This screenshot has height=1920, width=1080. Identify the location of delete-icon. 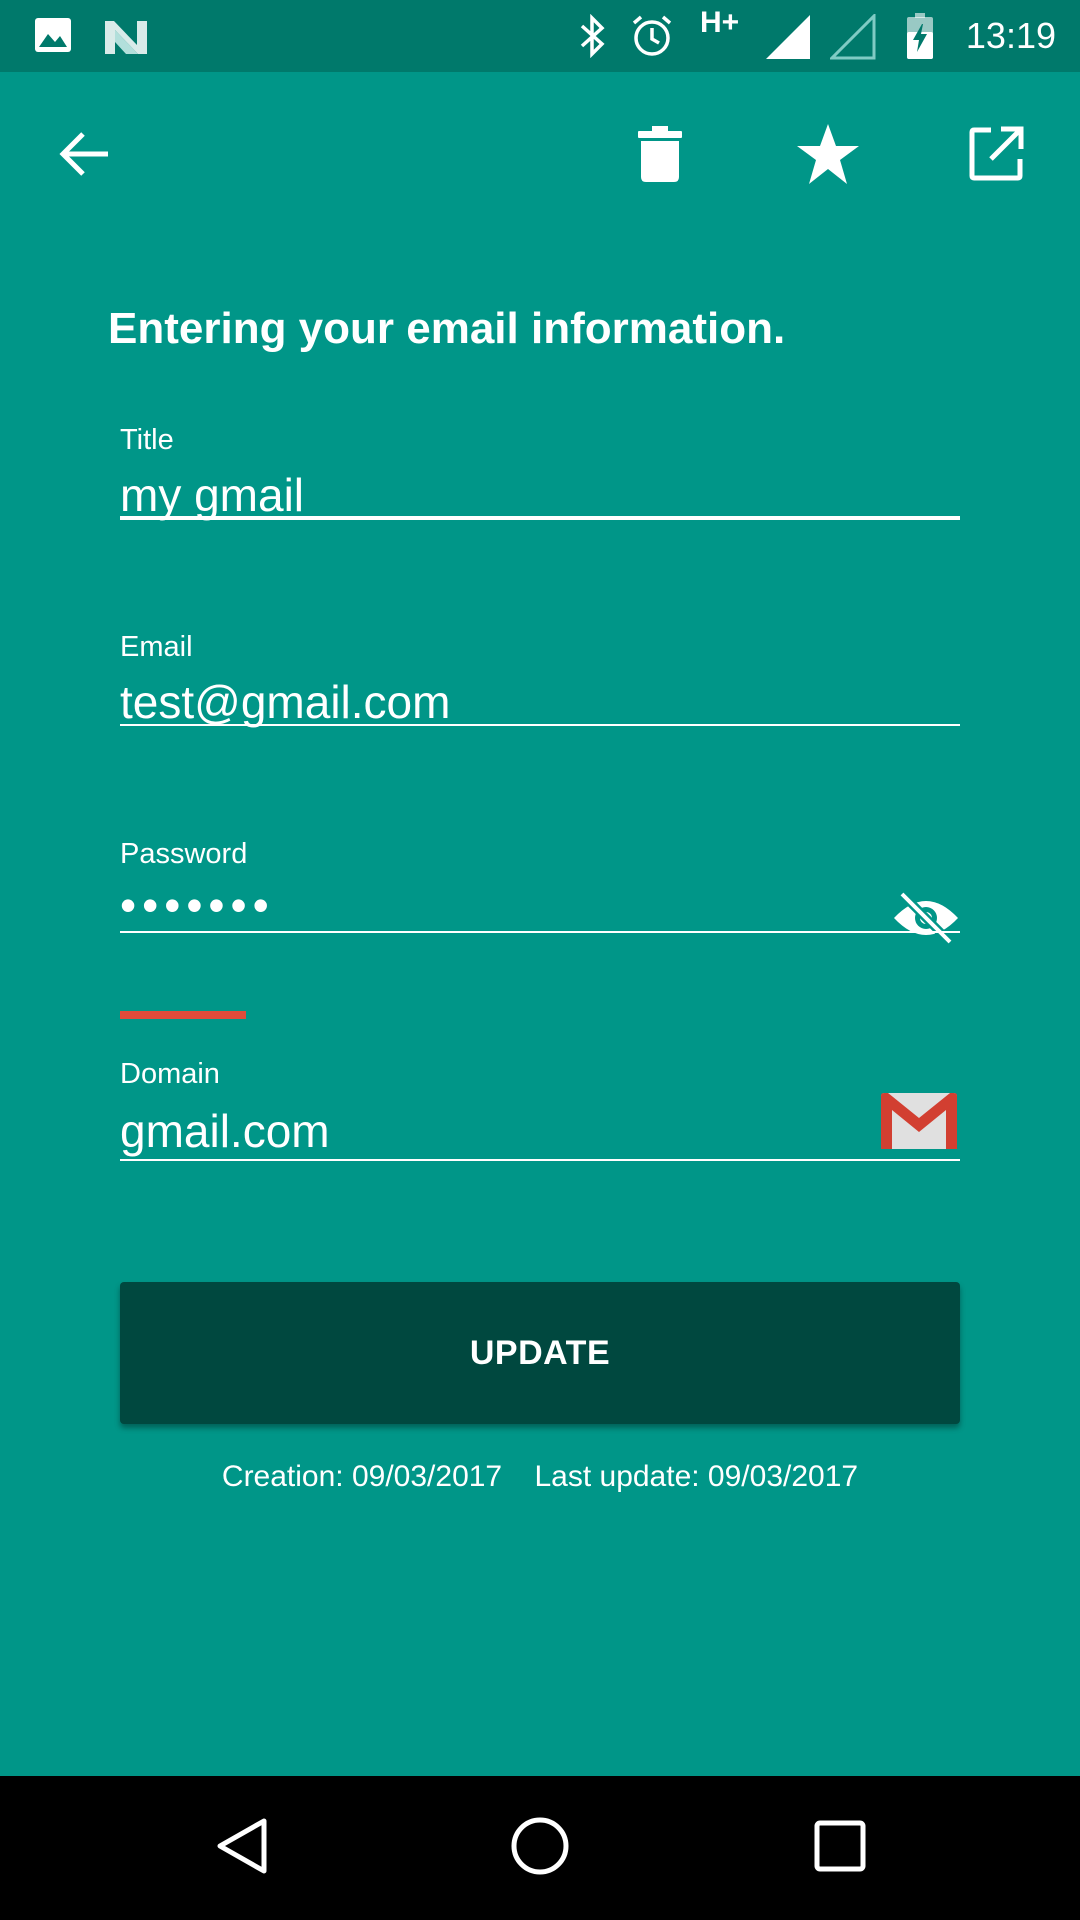
(660, 156).